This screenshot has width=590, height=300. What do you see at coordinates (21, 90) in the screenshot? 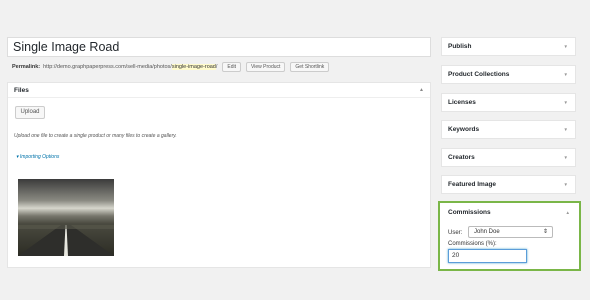
I see `files-heading: Files` at bounding box center [21, 90].